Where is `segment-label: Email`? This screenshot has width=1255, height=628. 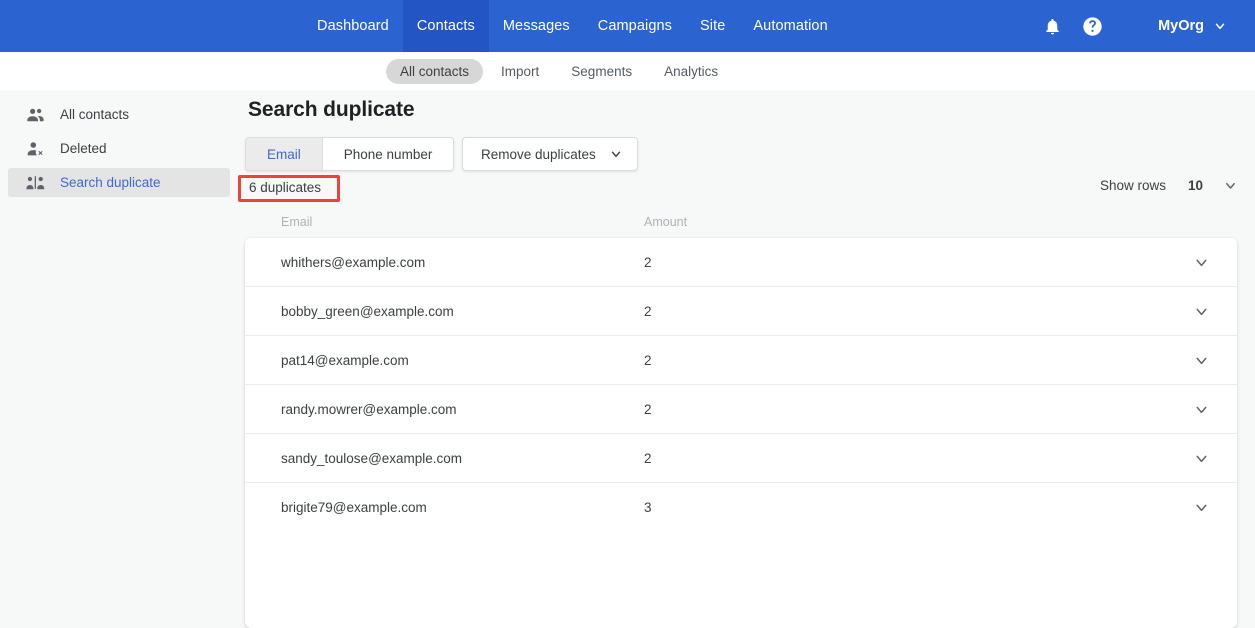 segment-label: Email is located at coordinates (284, 154).